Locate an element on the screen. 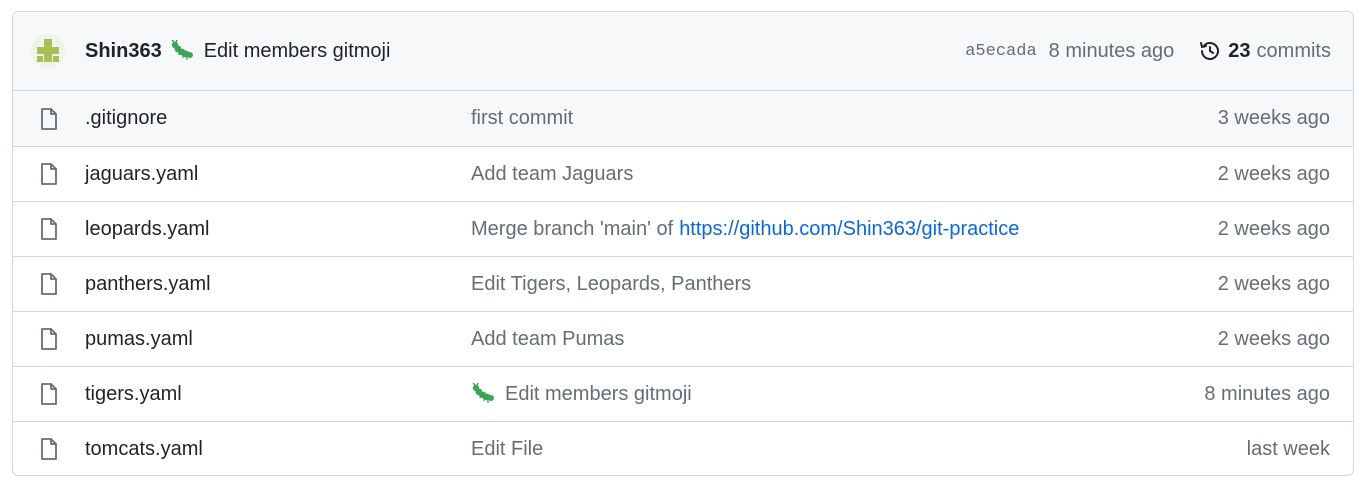  avatar is located at coordinates (48, 51).